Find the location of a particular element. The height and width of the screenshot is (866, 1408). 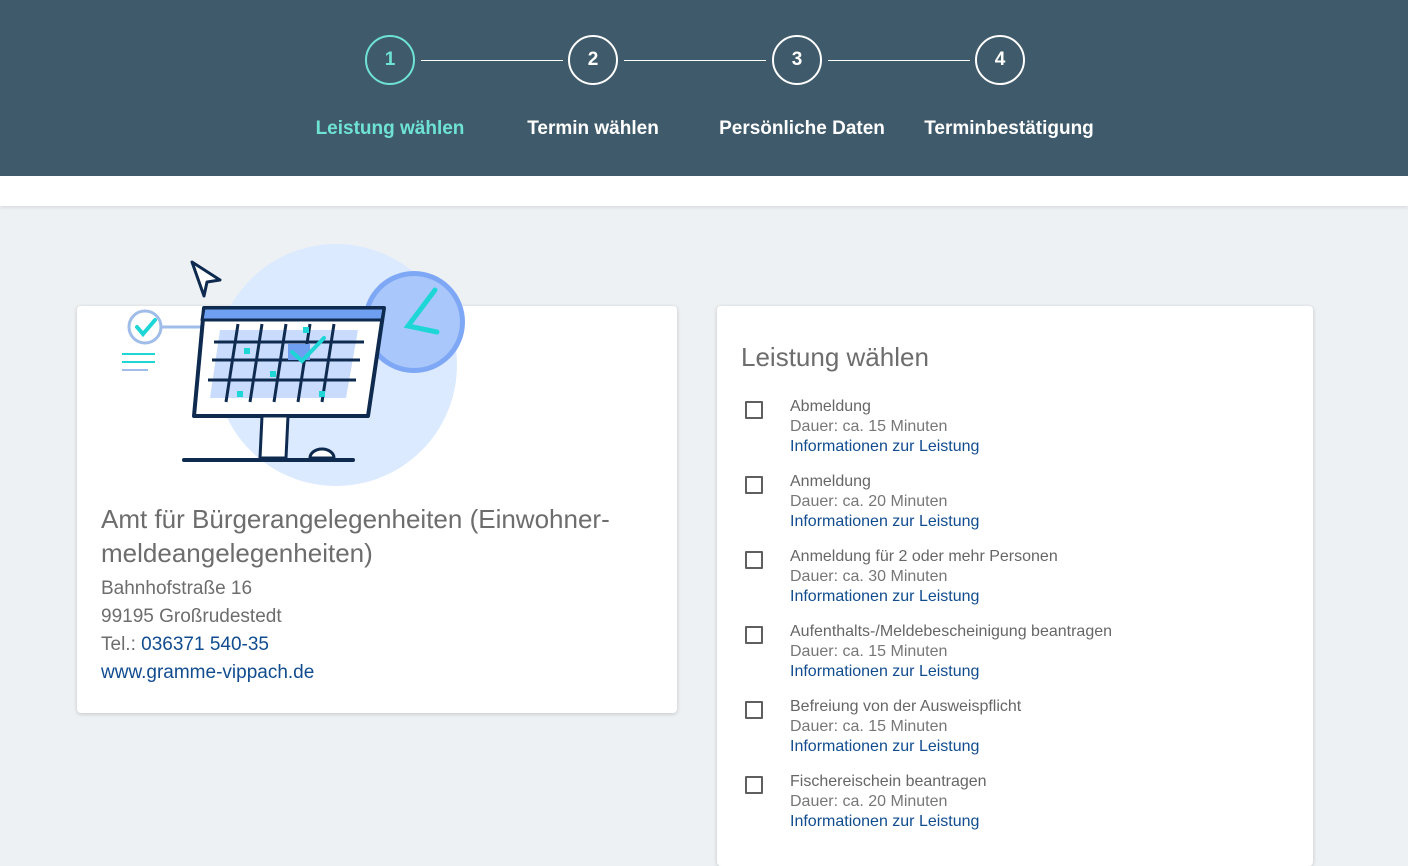

step-2-circle: 2 is located at coordinates (593, 60).